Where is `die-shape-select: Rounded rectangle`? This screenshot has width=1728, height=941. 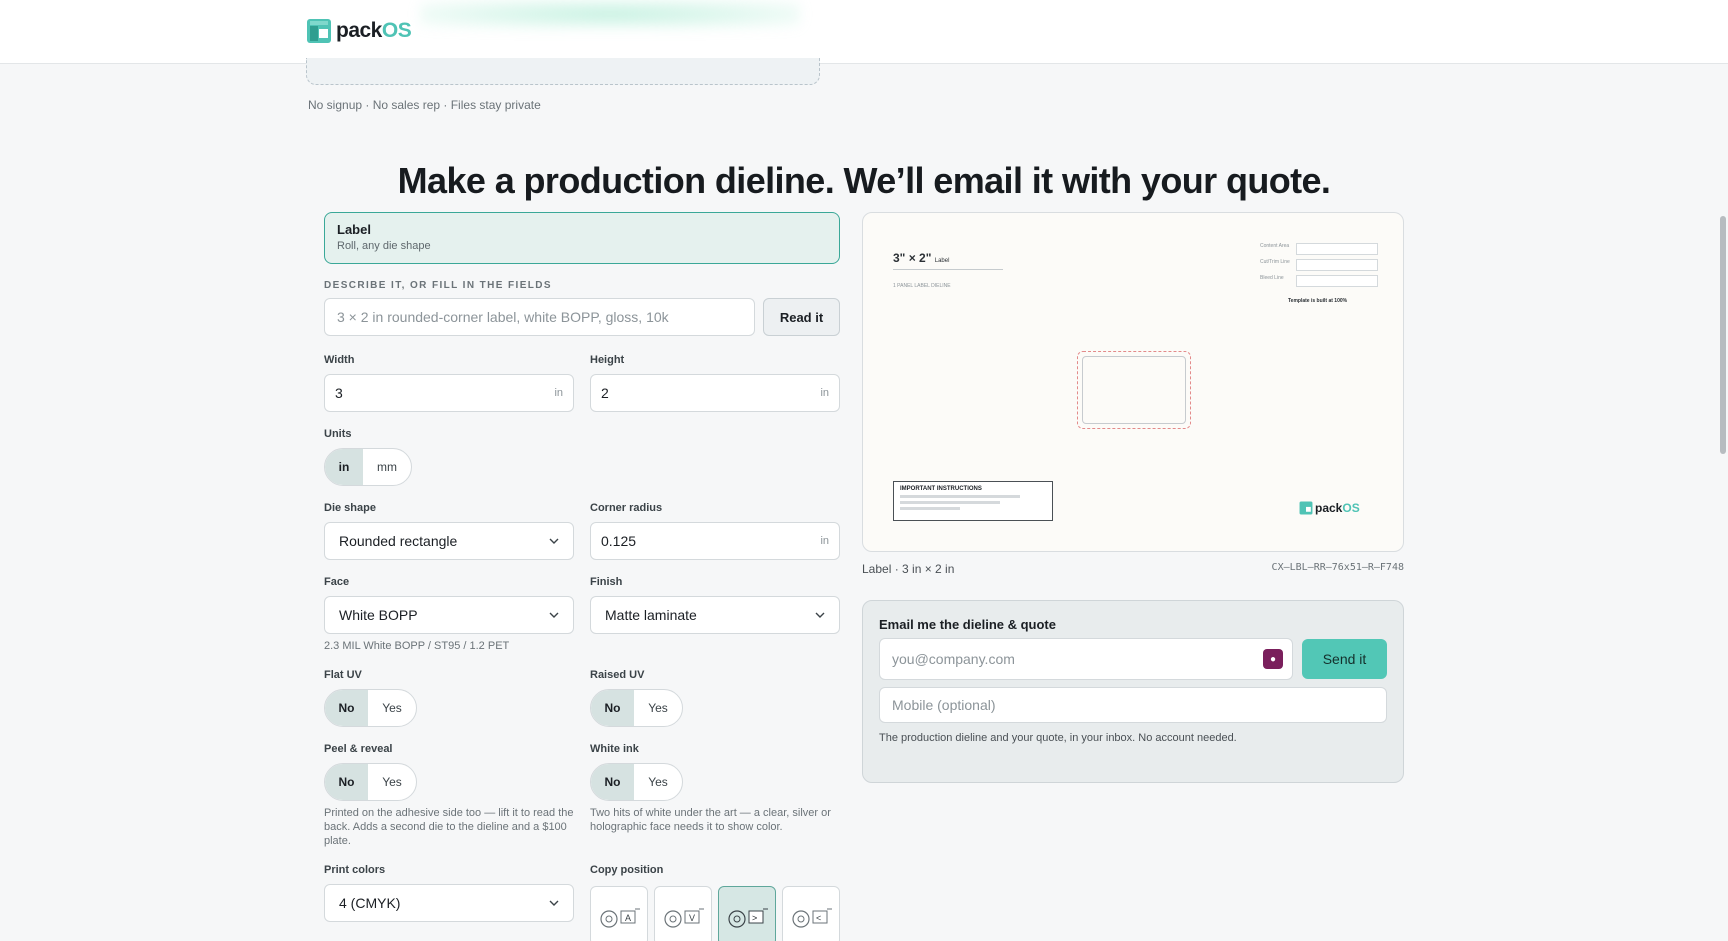 die-shape-select: Rounded rectangle is located at coordinates (449, 541).